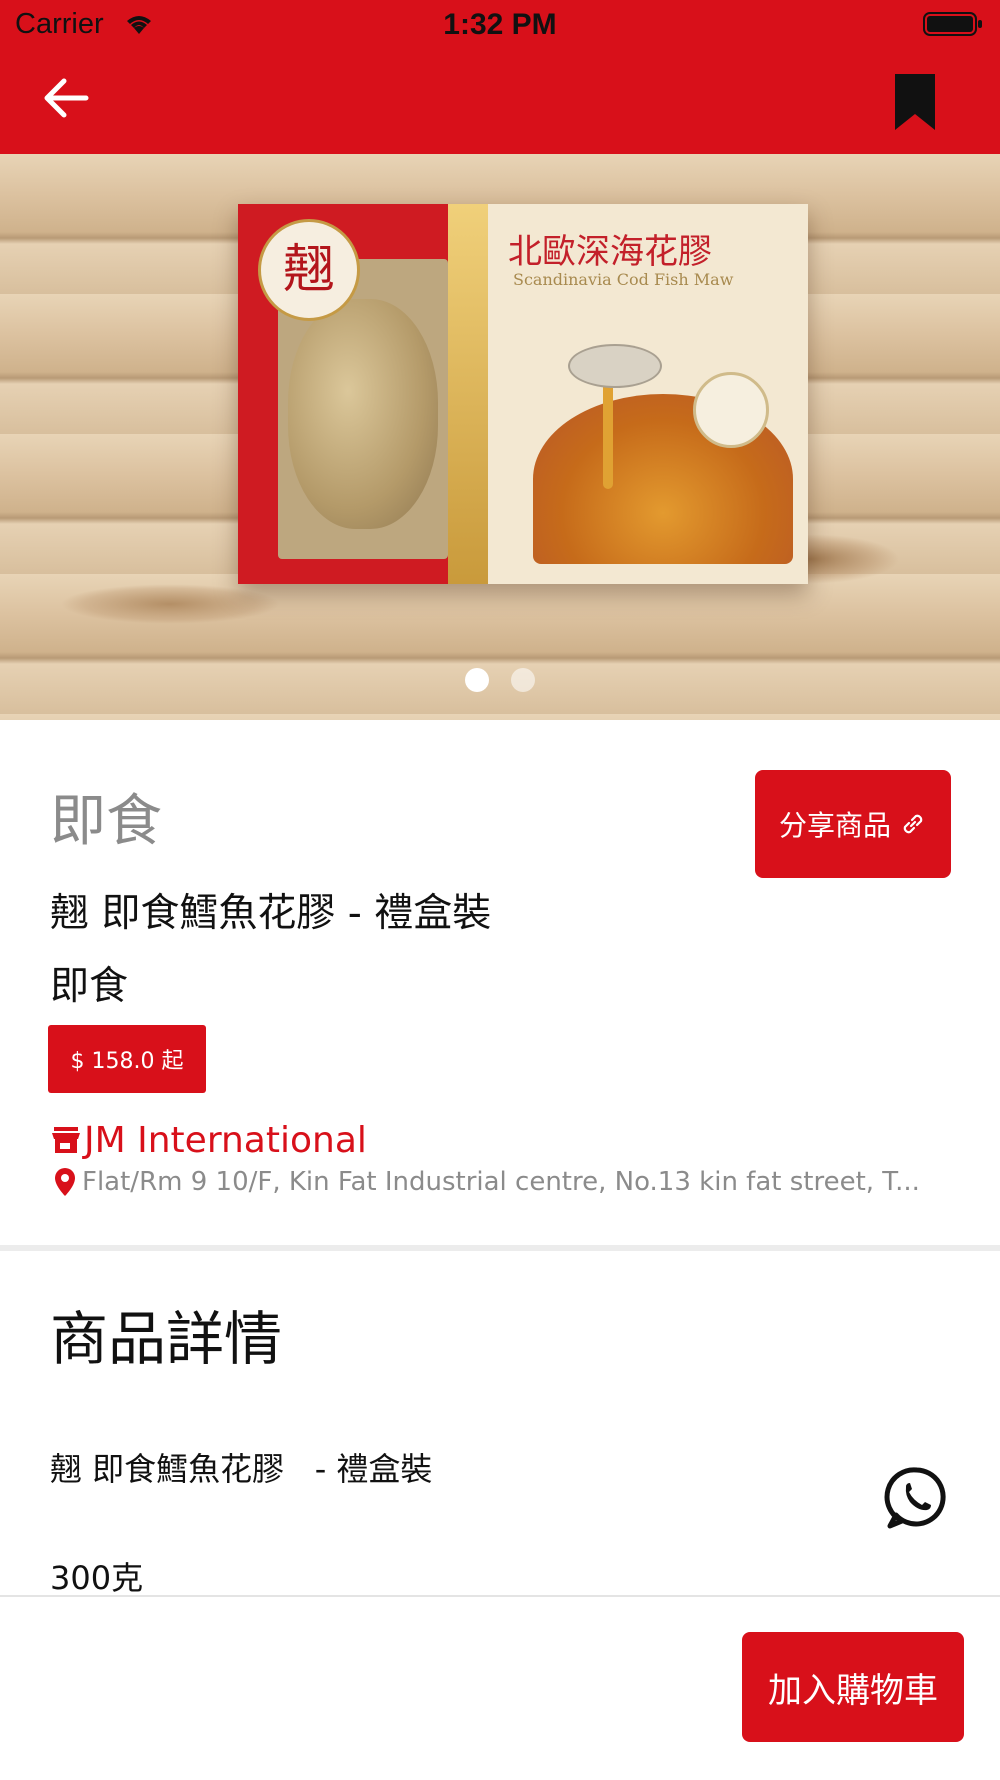  I want to click on battery-icon, so click(952, 24).